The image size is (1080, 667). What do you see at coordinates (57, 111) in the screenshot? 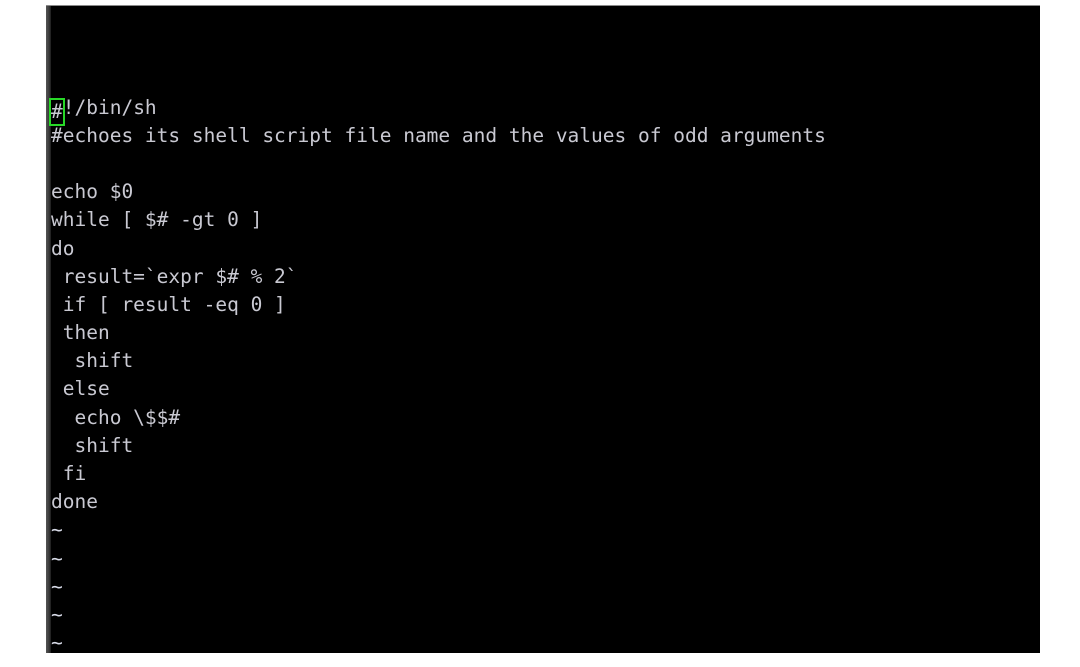
I see `vim-block-cursor: #` at bounding box center [57, 111].